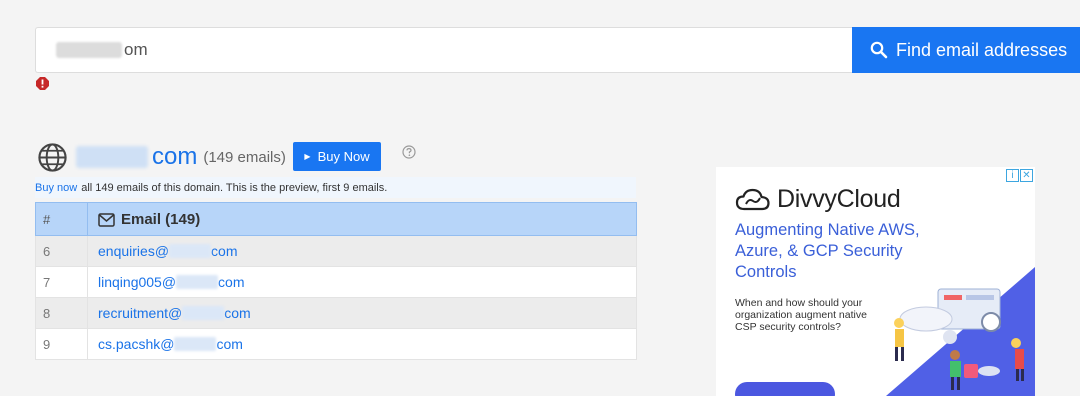 The width and height of the screenshot is (1080, 396). What do you see at coordinates (174, 157) in the screenshot?
I see `domain-tld: com` at bounding box center [174, 157].